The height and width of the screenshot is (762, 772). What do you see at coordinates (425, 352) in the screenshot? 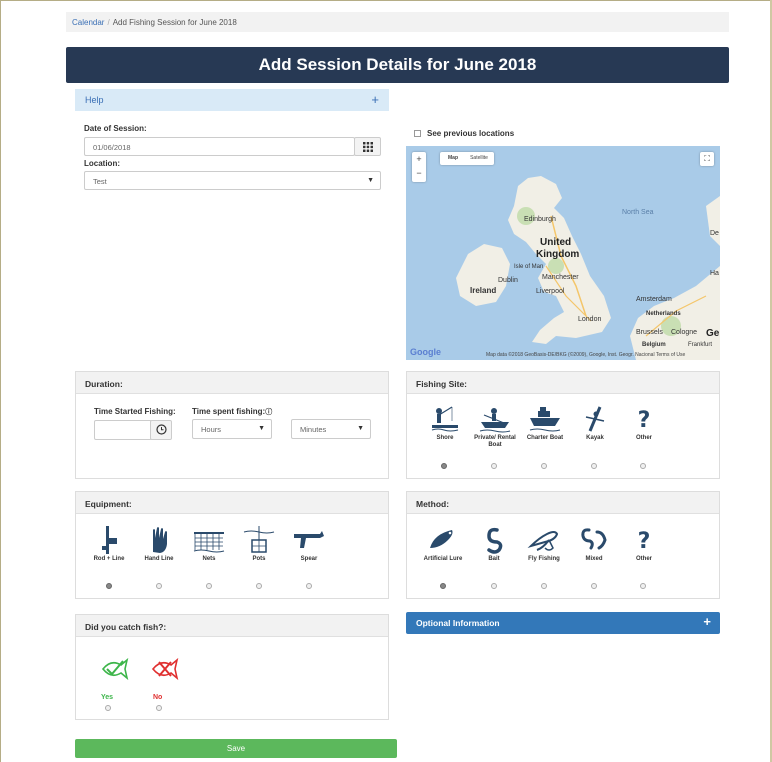
I see `google-logo: Google` at bounding box center [425, 352].